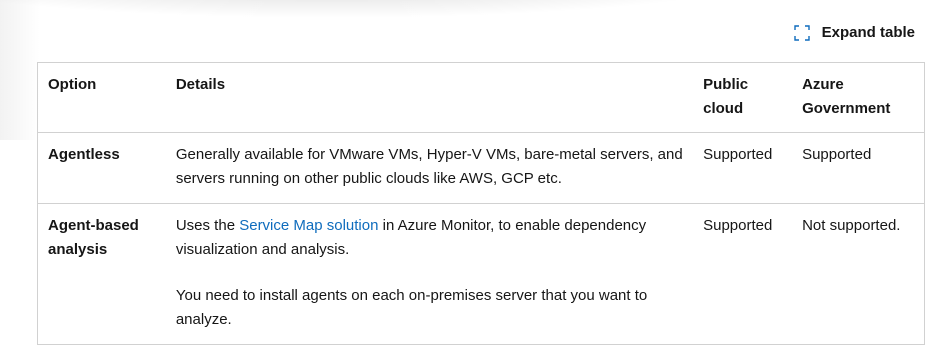 The height and width of the screenshot is (352, 949). What do you see at coordinates (84, 154) in the screenshot?
I see `option-cell: Agentless` at bounding box center [84, 154].